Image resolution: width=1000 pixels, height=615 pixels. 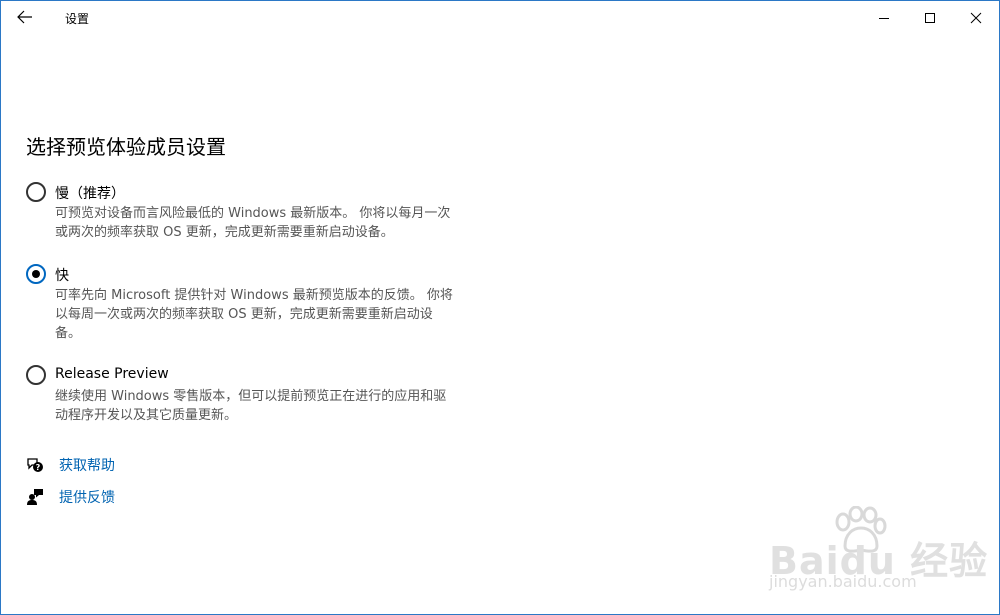 What do you see at coordinates (35, 497) in the screenshot?
I see `feedback-person-icon` at bounding box center [35, 497].